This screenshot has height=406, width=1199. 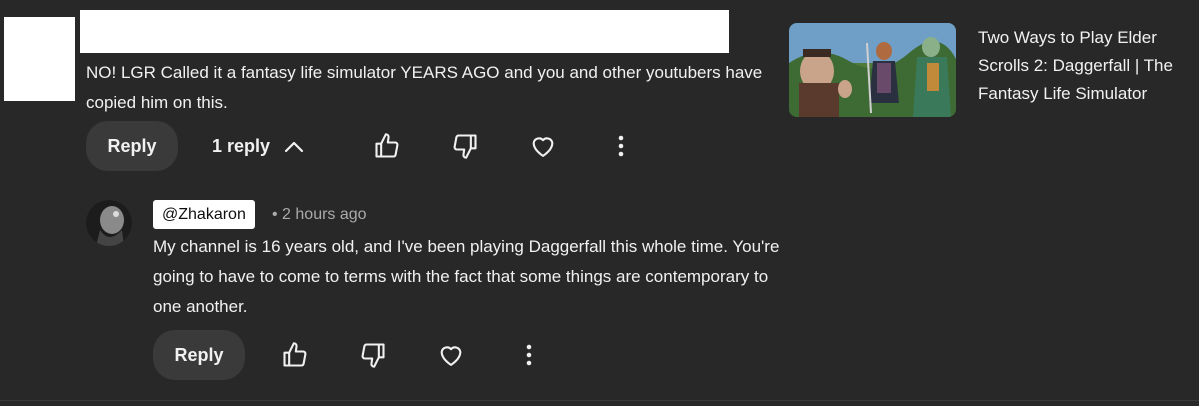 I want to click on top-comment-author-redacted, so click(x=404, y=31).